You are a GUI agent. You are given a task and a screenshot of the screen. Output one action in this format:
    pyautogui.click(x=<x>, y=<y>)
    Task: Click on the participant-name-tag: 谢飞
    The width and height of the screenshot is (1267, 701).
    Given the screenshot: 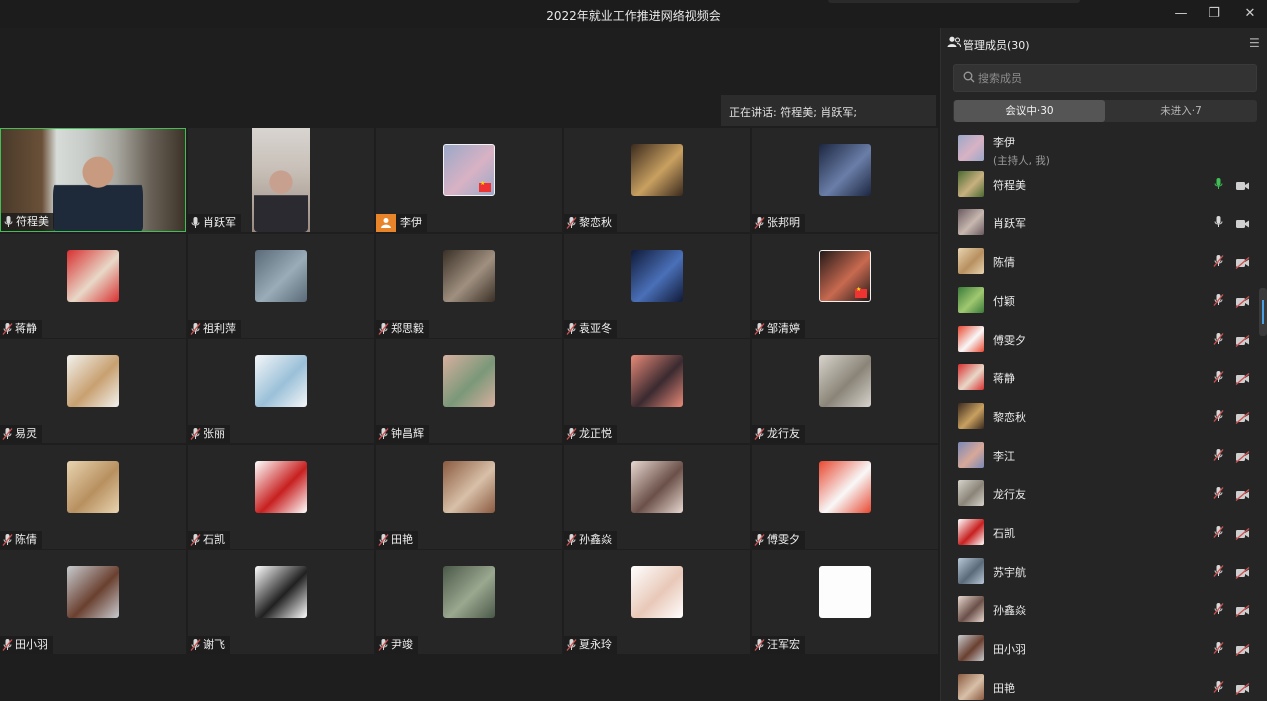 What is the action you would take?
    pyautogui.click(x=209, y=645)
    